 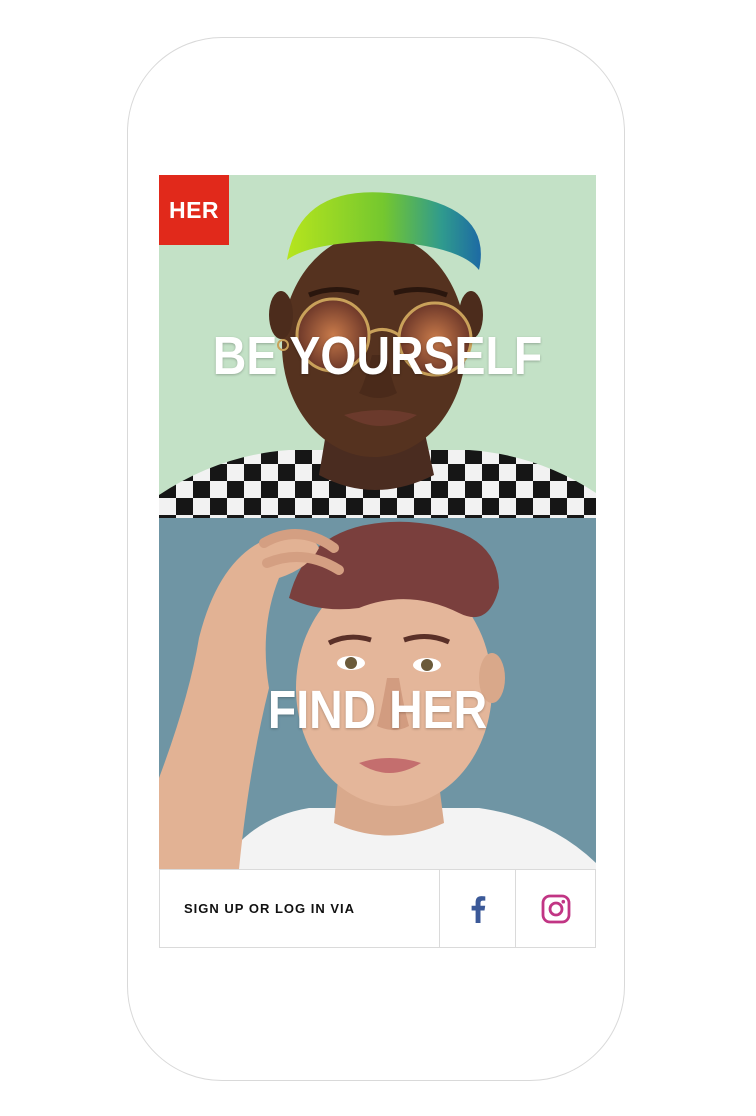 I want to click on instagram-icon, so click(x=555, y=908).